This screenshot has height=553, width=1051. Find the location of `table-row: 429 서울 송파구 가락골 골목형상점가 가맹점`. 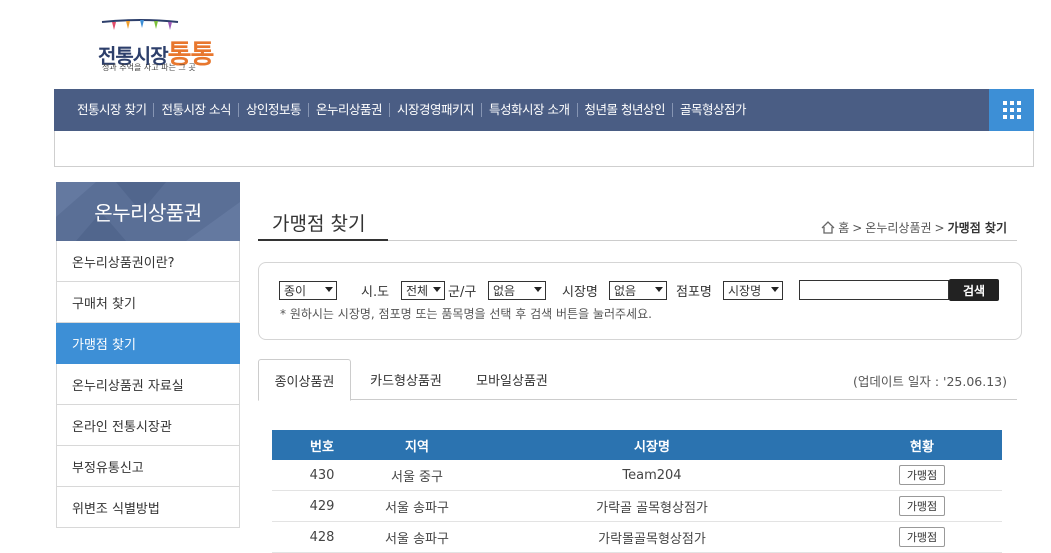

table-row: 429 서울 송파구 가락골 골목형상점가 가맹점 is located at coordinates (637, 506).